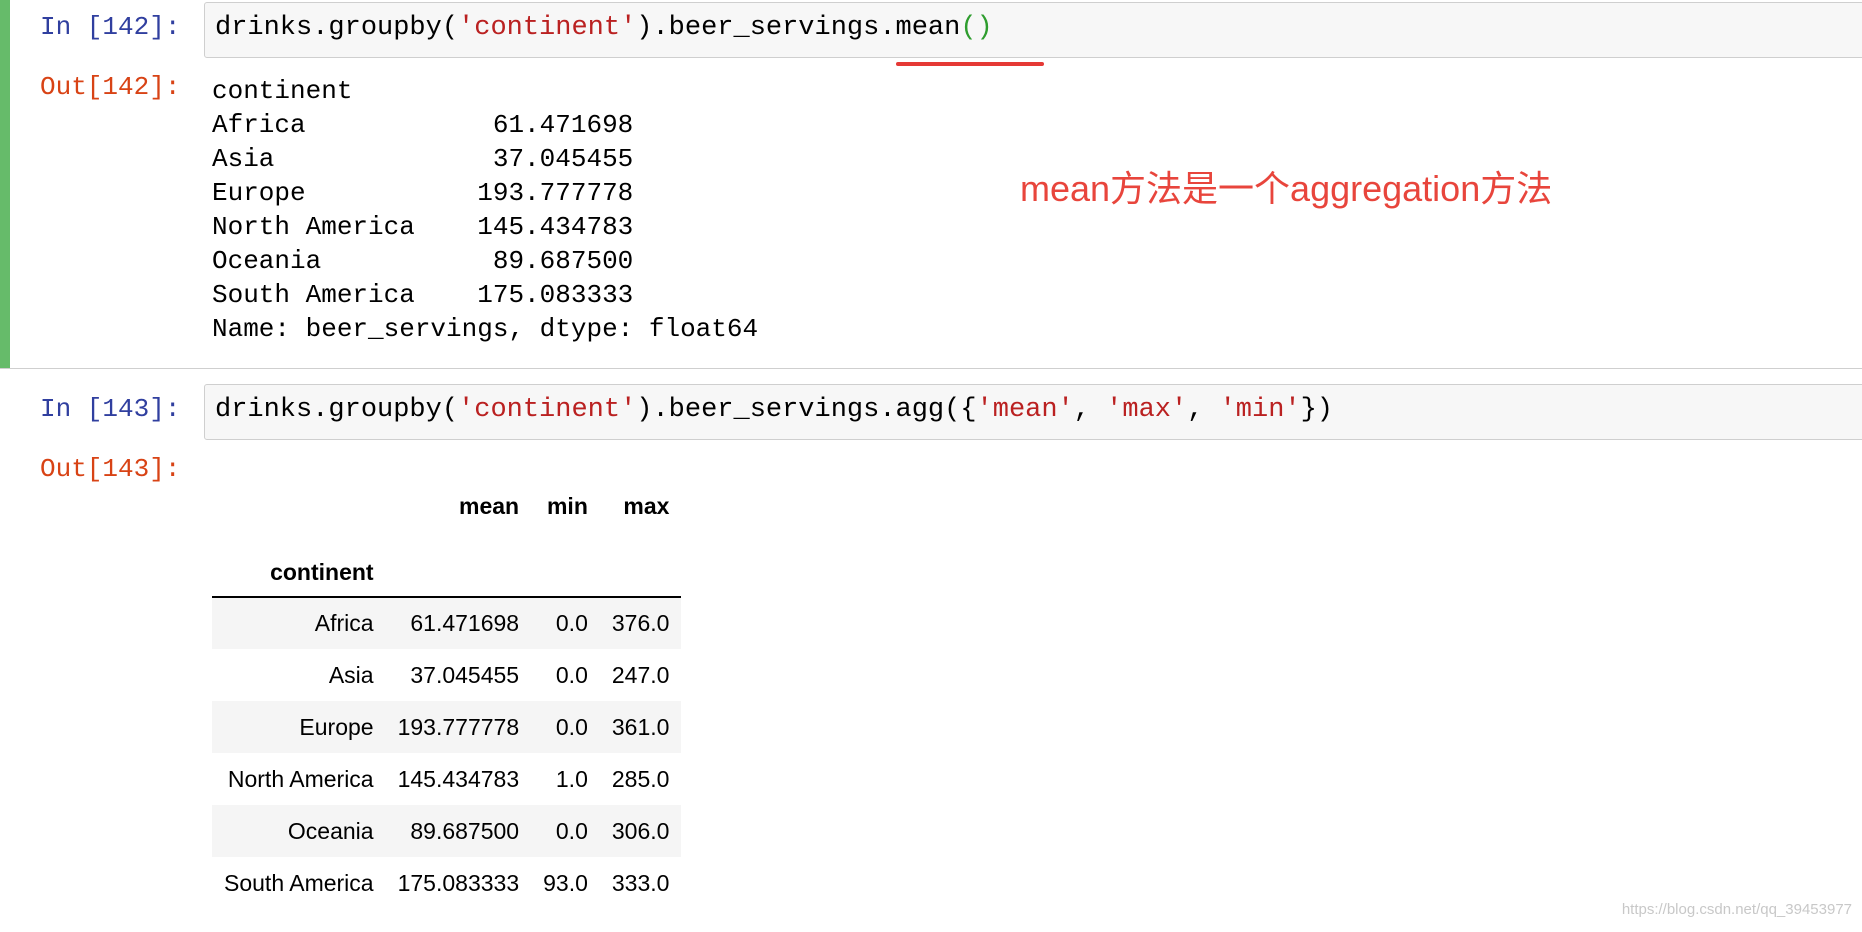  Describe the element at coordinates (640, 830) in the screenshot. I see `cell-max: 306.0` at that location.